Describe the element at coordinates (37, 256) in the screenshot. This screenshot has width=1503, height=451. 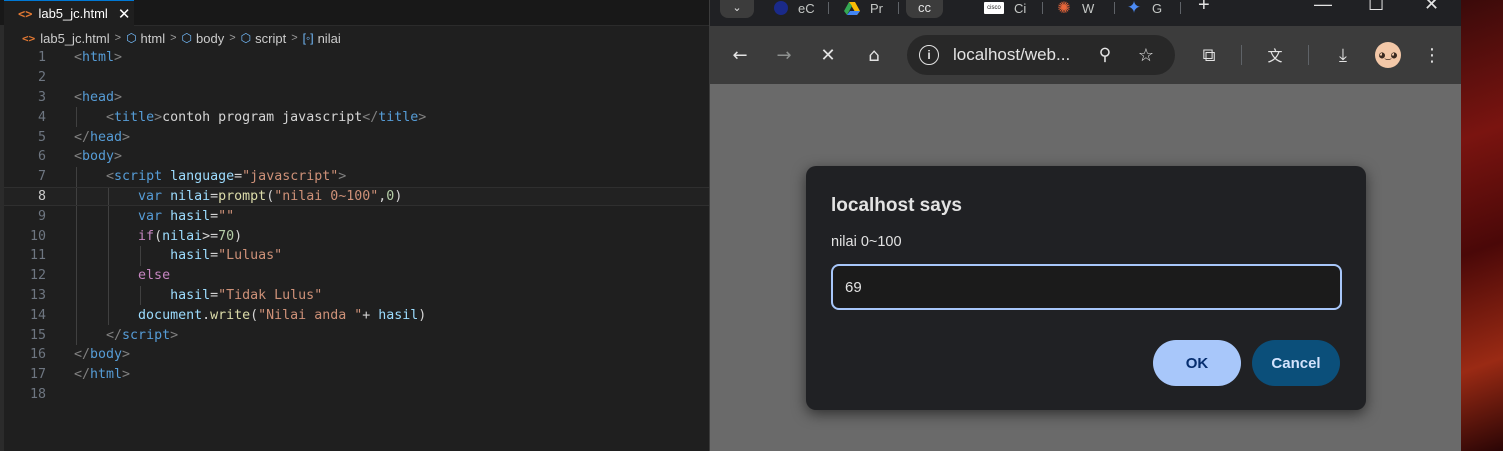
I see `line-number: 11` at that location.